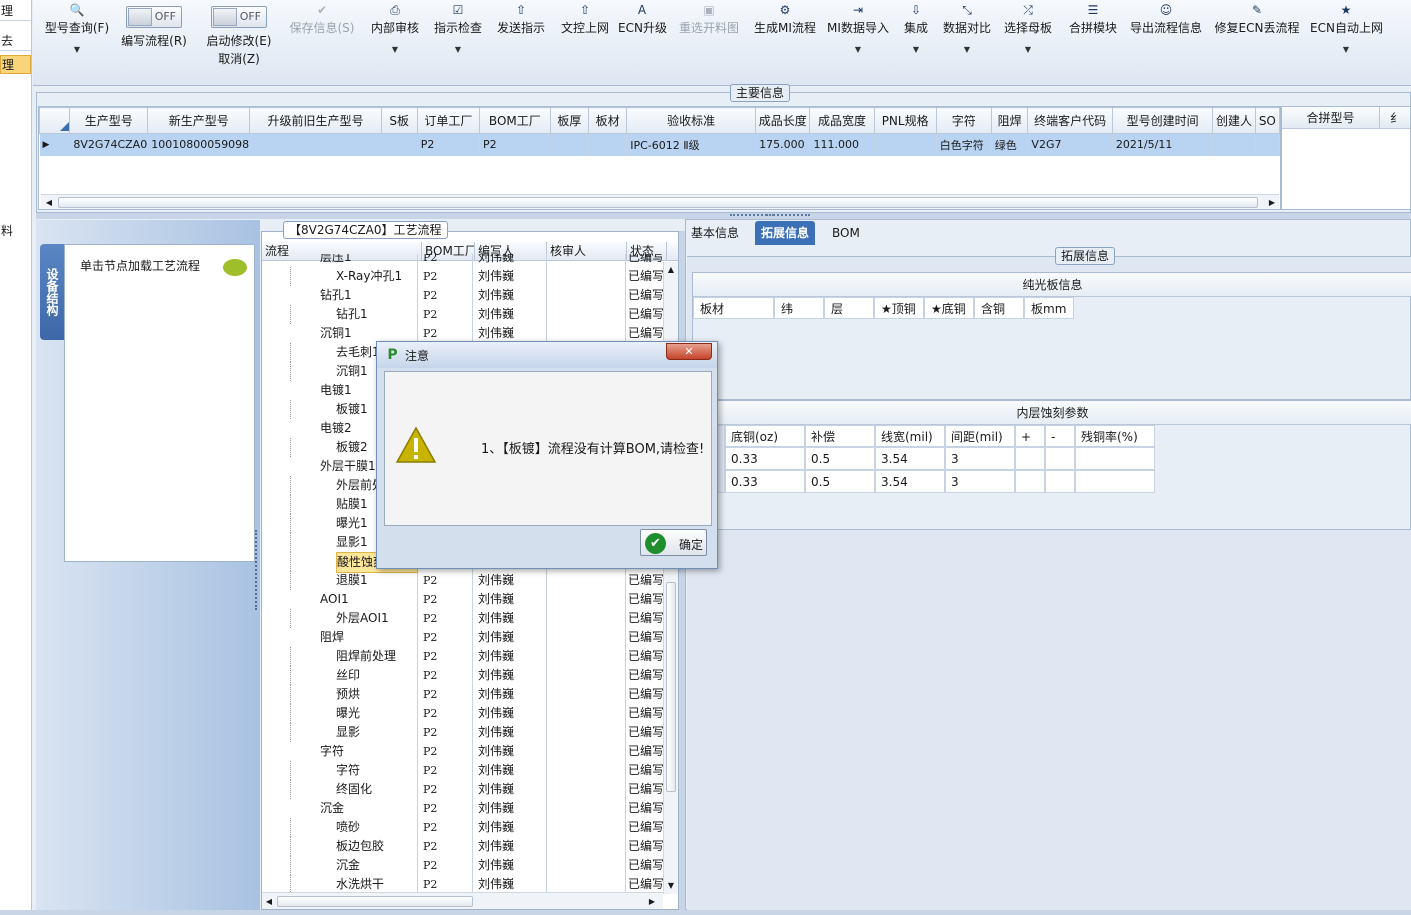  Describe the element at coordinates (899, 308) in the screenshot. I see `plain-board-col-header: ★顶铜` at that location.